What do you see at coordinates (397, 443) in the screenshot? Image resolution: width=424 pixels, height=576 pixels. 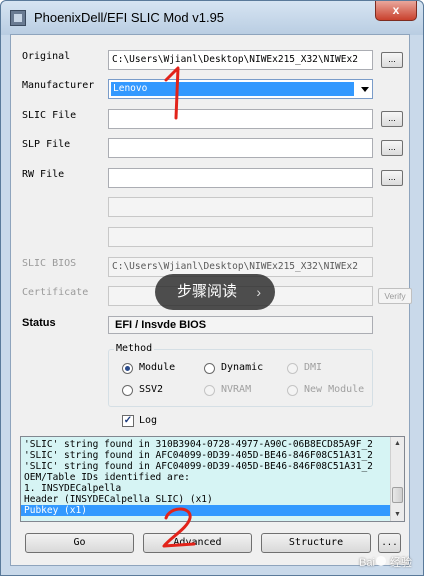 I see `scroll-up-icon: ▲` at bounding box center [397, 443].